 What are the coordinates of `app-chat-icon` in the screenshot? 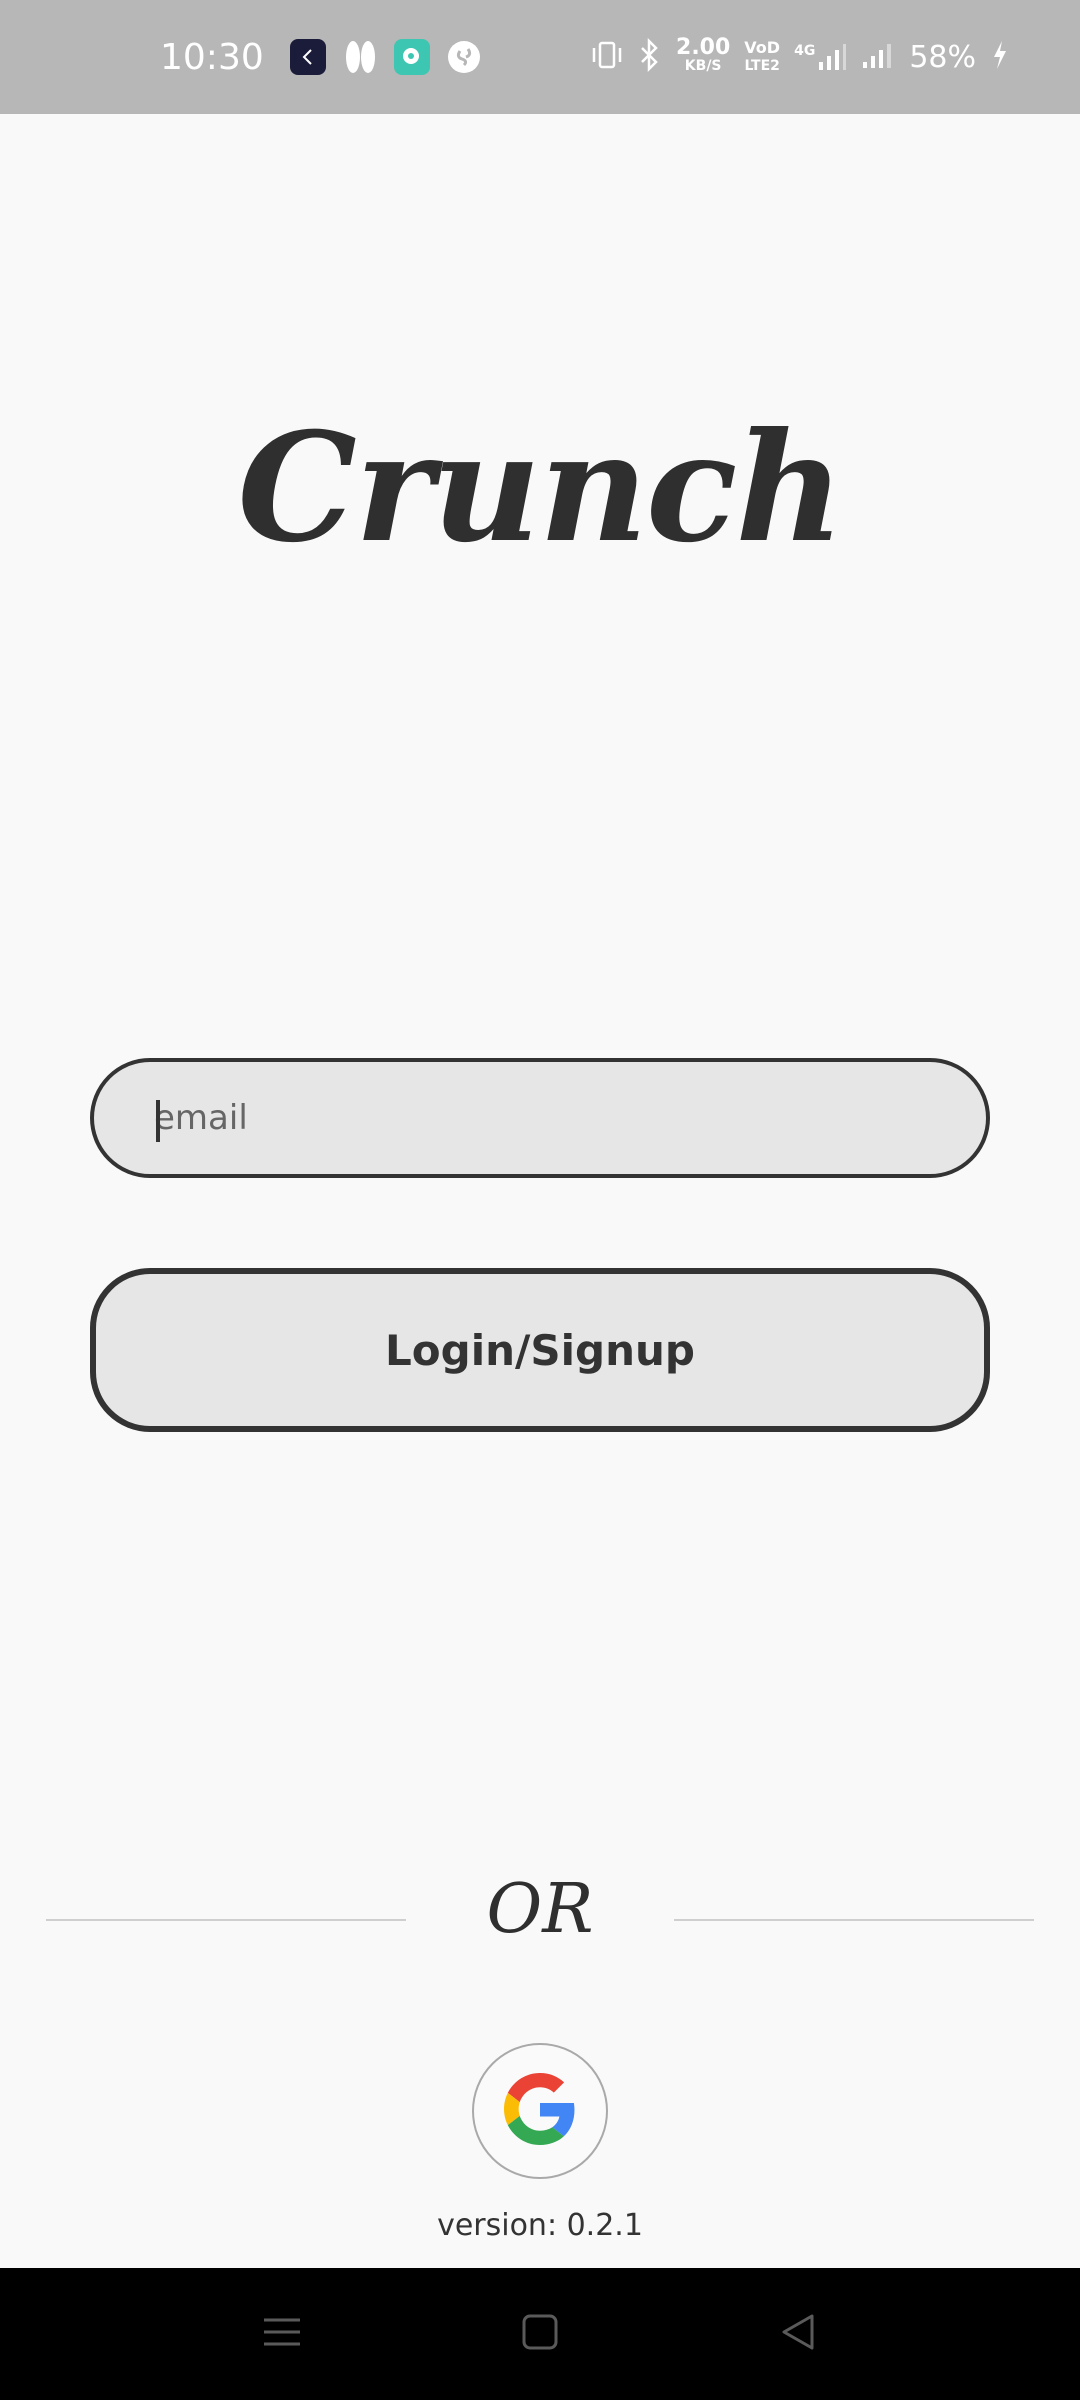 It's located at (411, 57).